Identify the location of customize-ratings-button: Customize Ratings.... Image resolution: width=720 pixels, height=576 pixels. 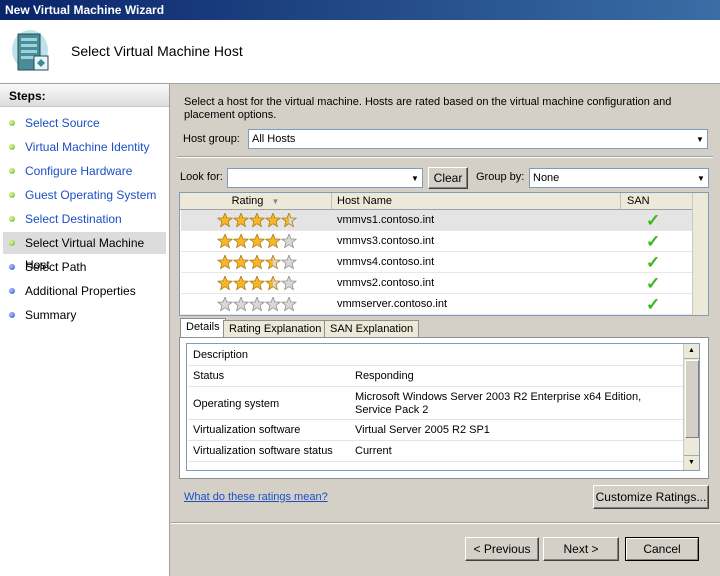
(651, 497).